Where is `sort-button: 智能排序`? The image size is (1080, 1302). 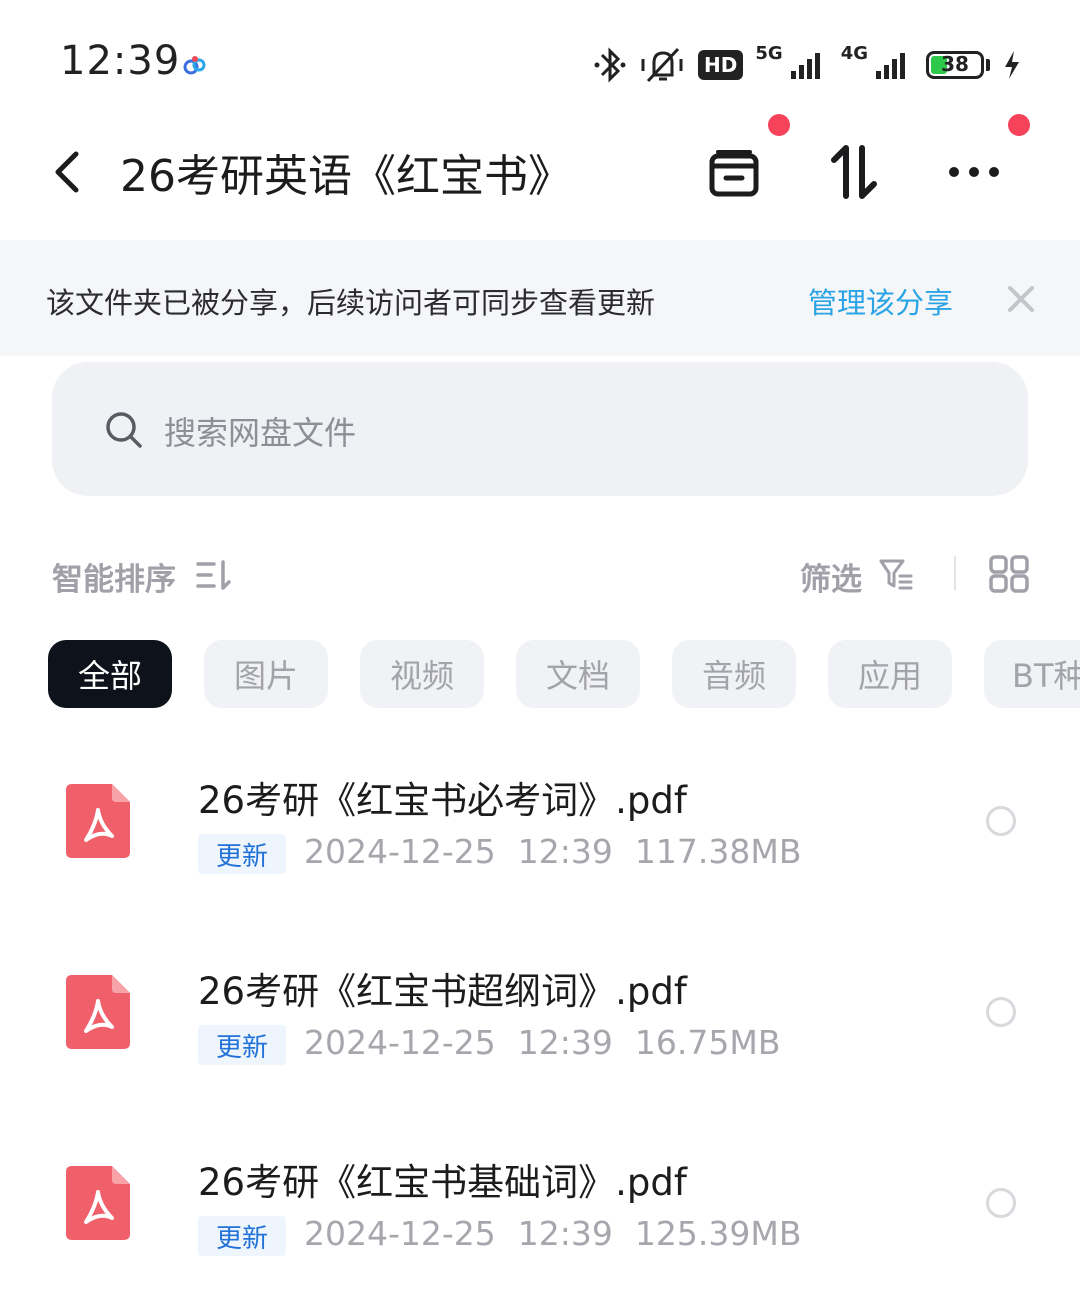
sort-button: 智能排序 is located at coordinates (114, 576).